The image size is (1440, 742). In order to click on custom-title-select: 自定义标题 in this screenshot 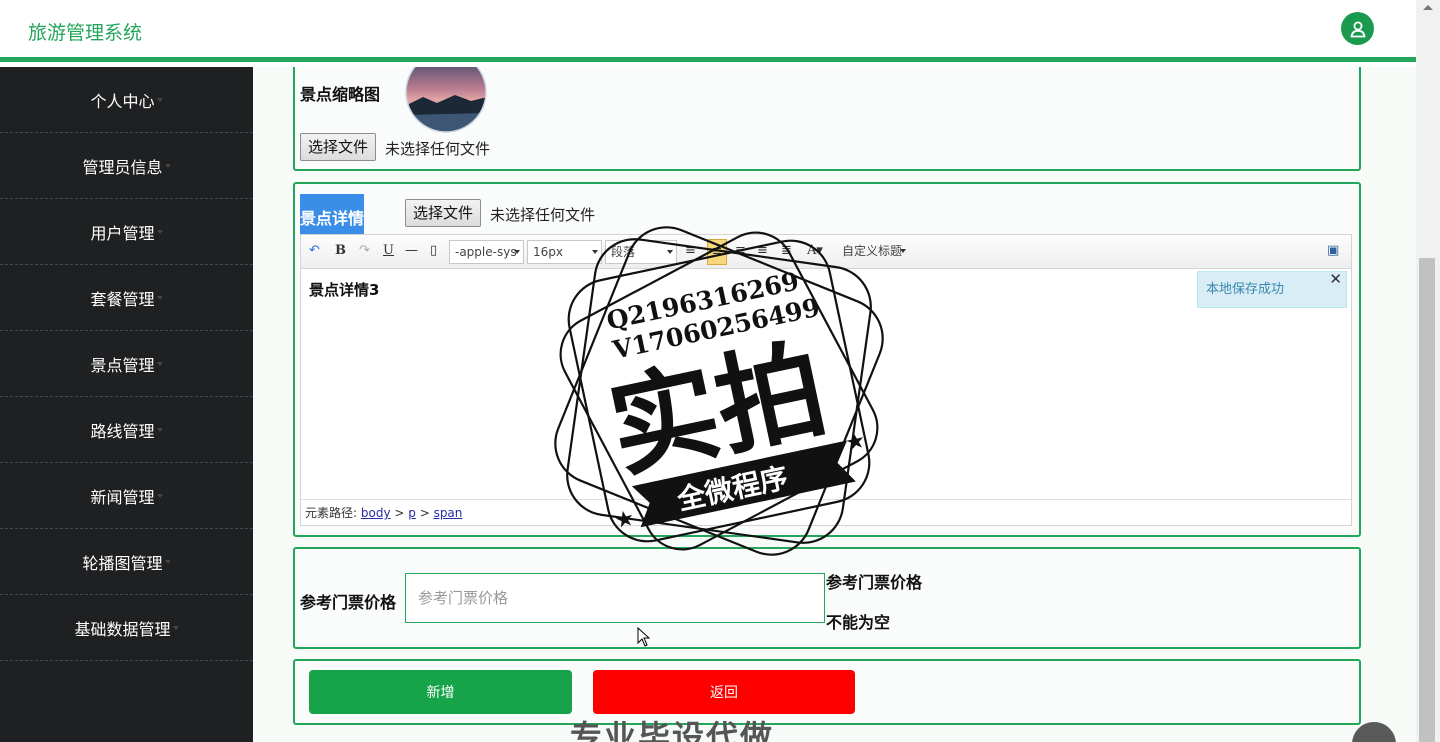, I will do `click(873, 252)`.